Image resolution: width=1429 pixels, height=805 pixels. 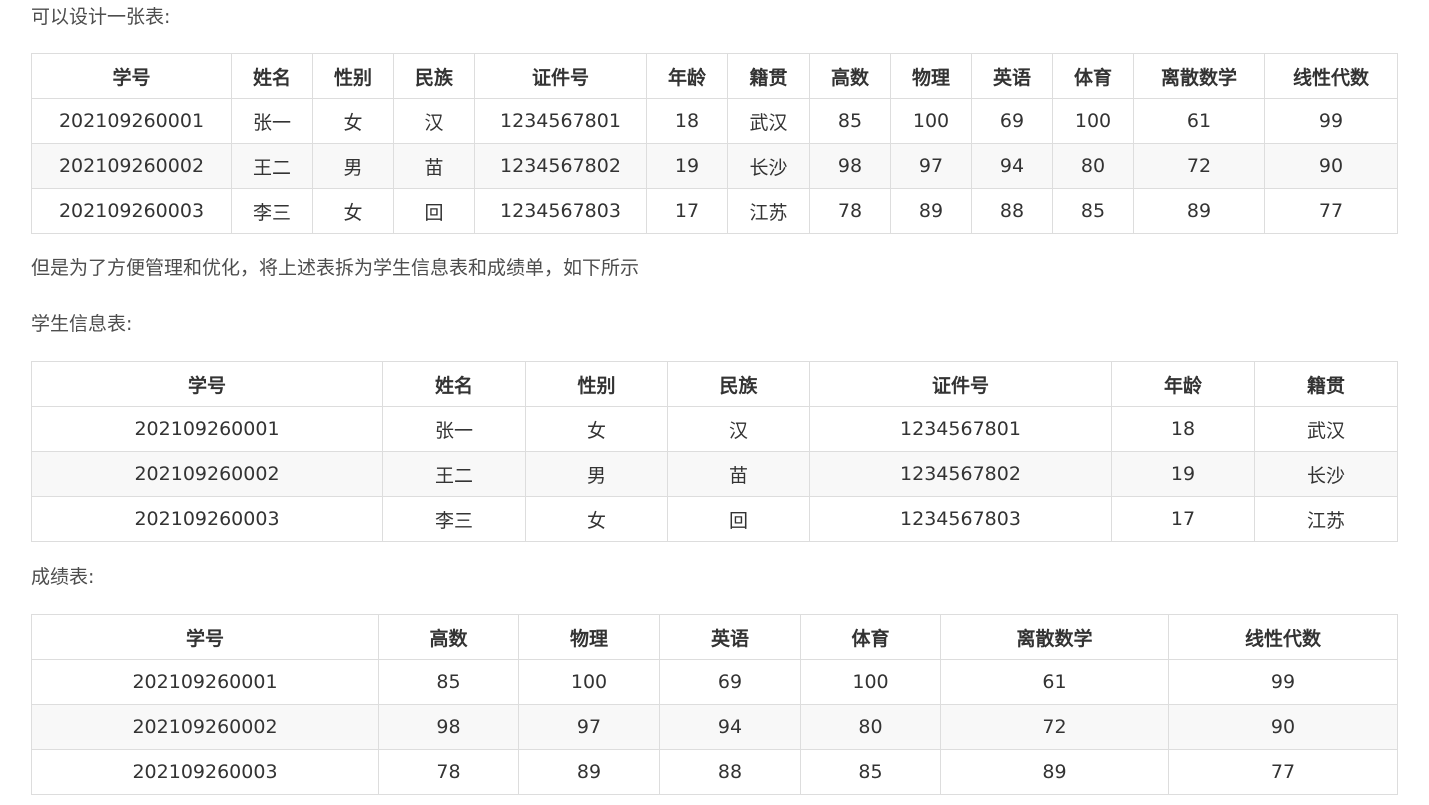 I want to click on table-cell: 回, so click(x=738, y=519).